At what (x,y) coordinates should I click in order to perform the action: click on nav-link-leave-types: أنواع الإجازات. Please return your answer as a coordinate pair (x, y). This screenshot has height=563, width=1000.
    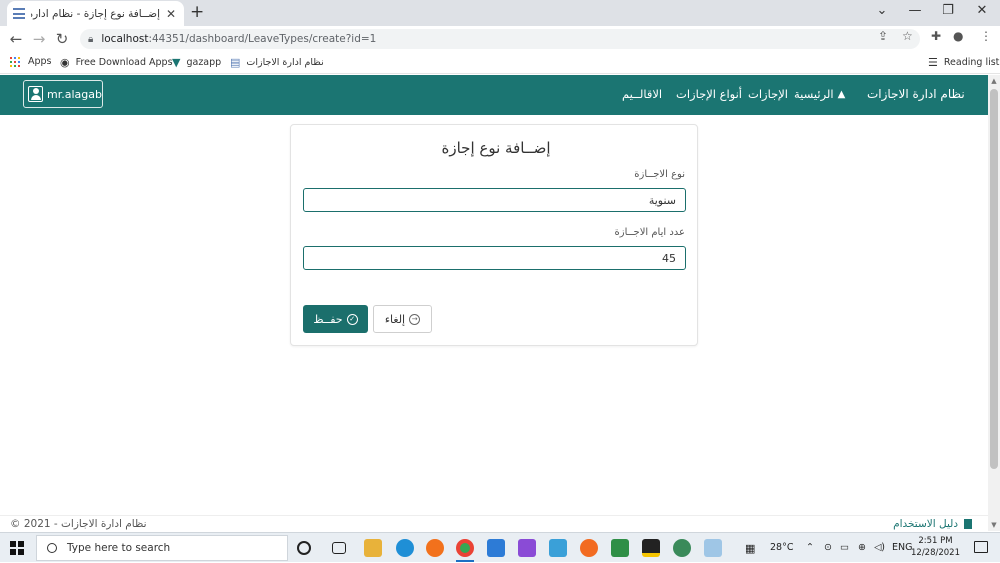
    Looking at the image, I should click on (709, 94).